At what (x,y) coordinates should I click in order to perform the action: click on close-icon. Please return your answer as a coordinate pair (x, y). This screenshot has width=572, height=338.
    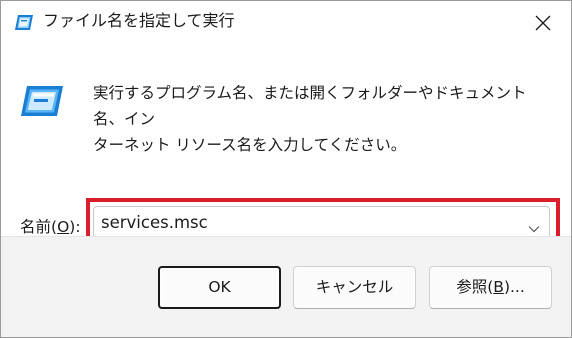
    Looking at the image, I should click on (543, 23).